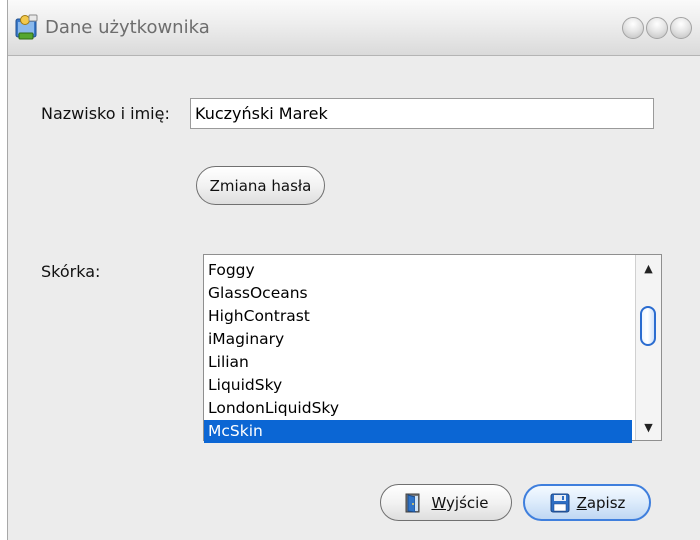 The image size is (700, 540). What do you see at coordinates (633, 28) in the screenshot?
I see `minimize-button` at bounding box center [633, 28].